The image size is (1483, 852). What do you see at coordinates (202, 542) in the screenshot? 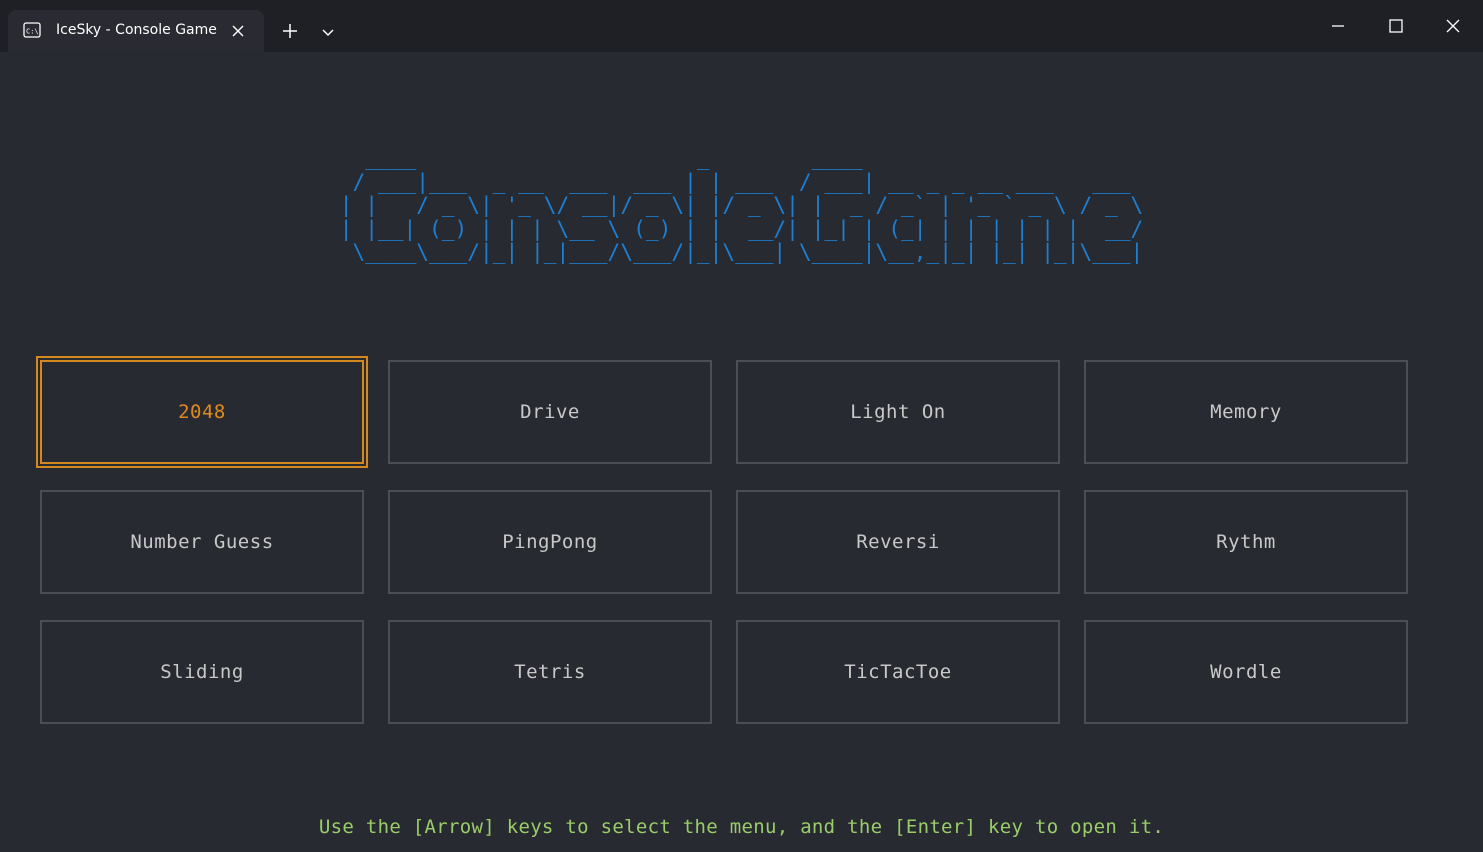
I see `menu-item-number-guess: Number Guess` at bounding box center [202, 542].